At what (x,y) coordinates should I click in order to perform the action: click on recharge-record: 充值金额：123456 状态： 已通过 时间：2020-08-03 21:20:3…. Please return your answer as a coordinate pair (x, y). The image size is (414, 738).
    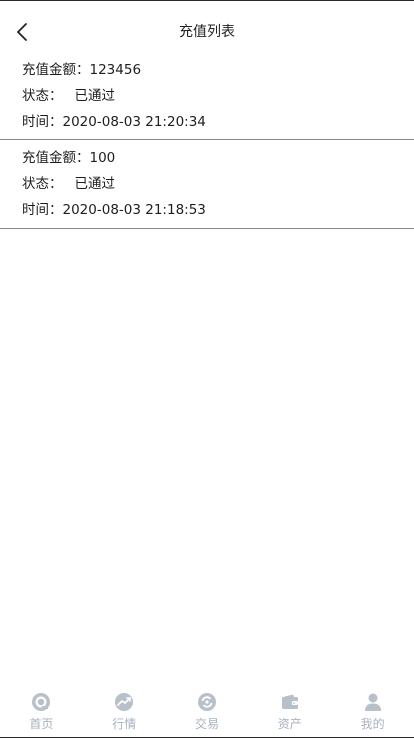
    Looking at the image, I should click on (207, 96).